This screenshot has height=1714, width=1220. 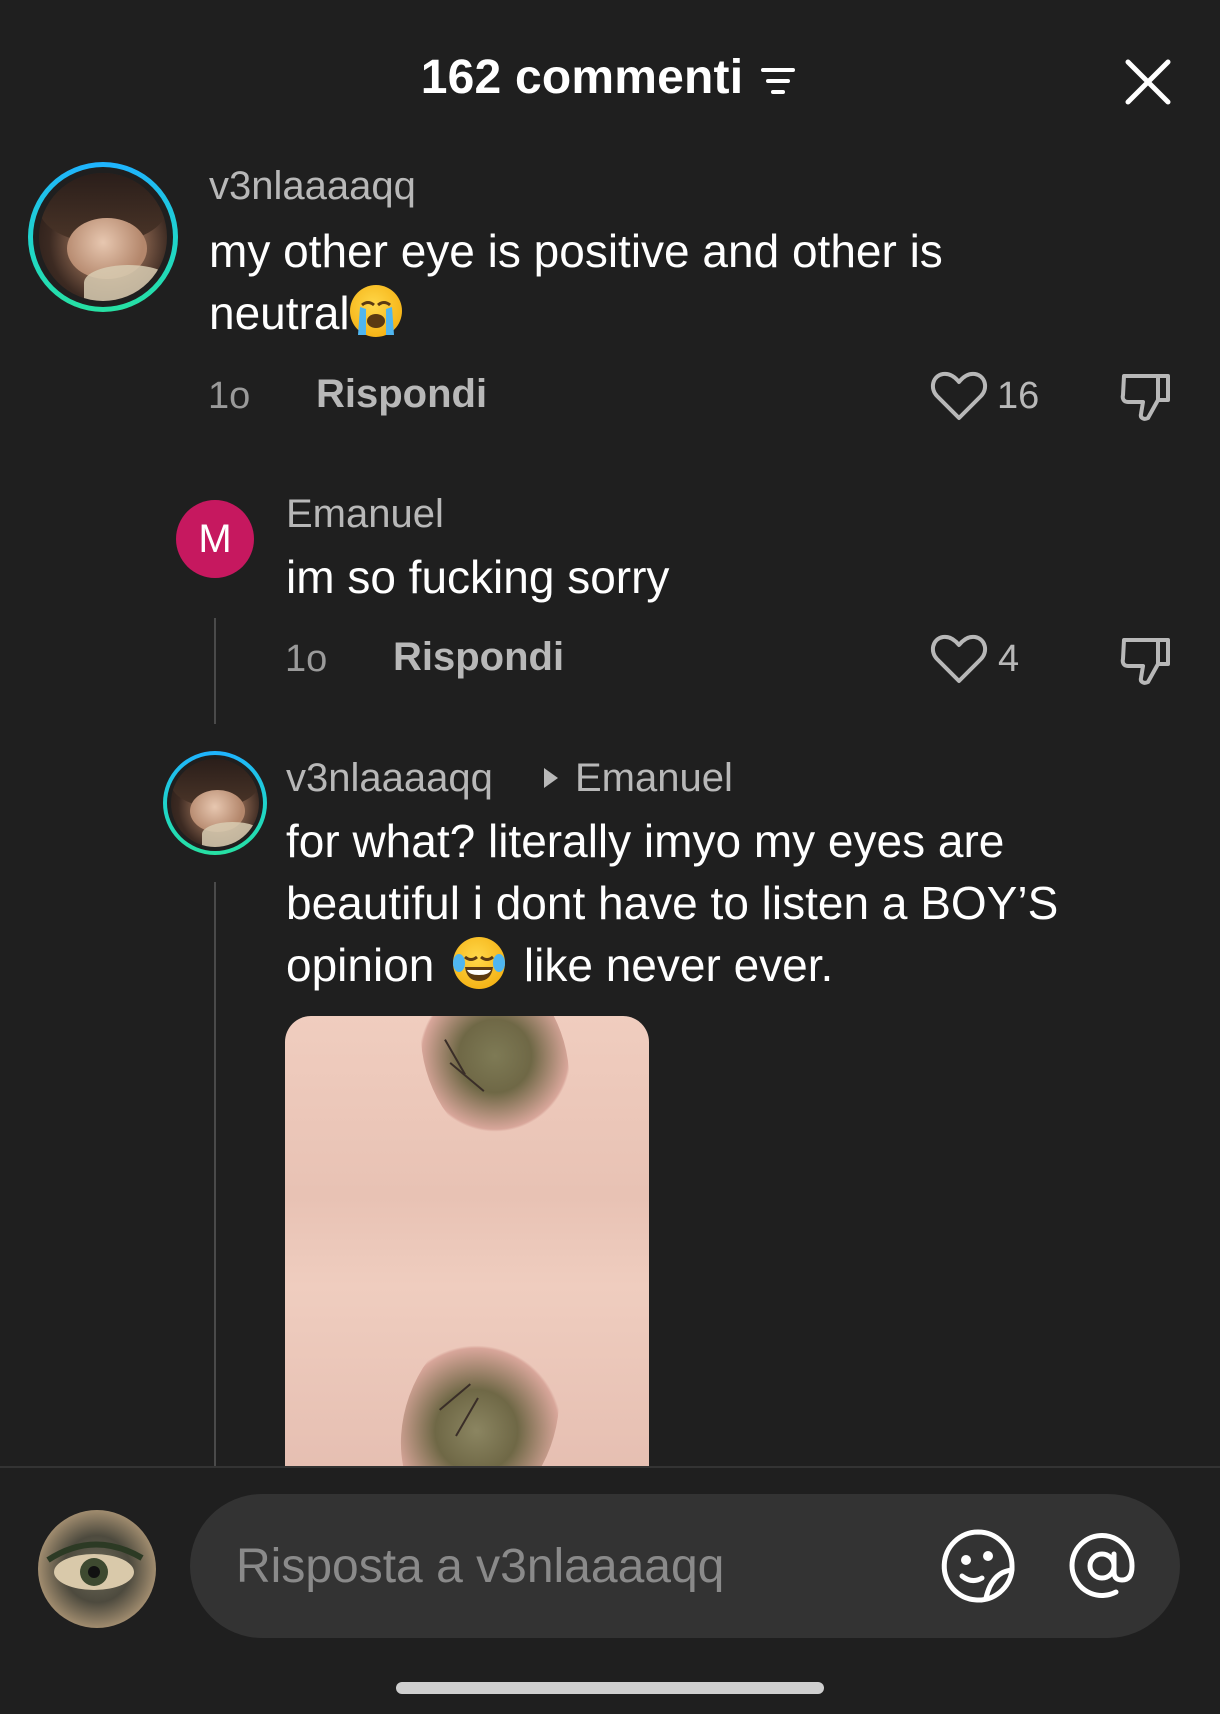 What do you see at coordinates (610, 1688) in the screenshot?
I see `home-indicator` at bounding box center [610, 1688].